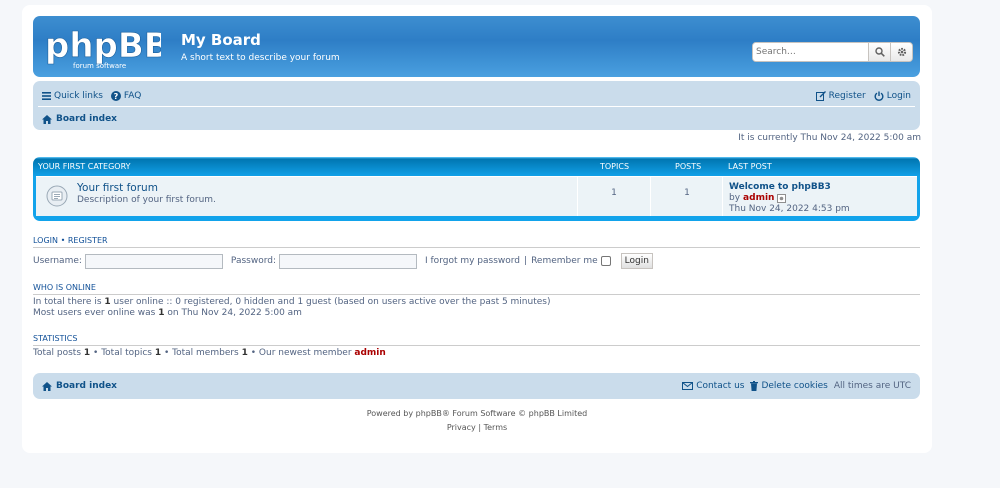 This screenshot has width=1000, height=488. What do you see at coordinates (476, 242) in the screenshot?
I see `login-section-title: LOGIN • REGISTER` at bounding box center [476, 242].